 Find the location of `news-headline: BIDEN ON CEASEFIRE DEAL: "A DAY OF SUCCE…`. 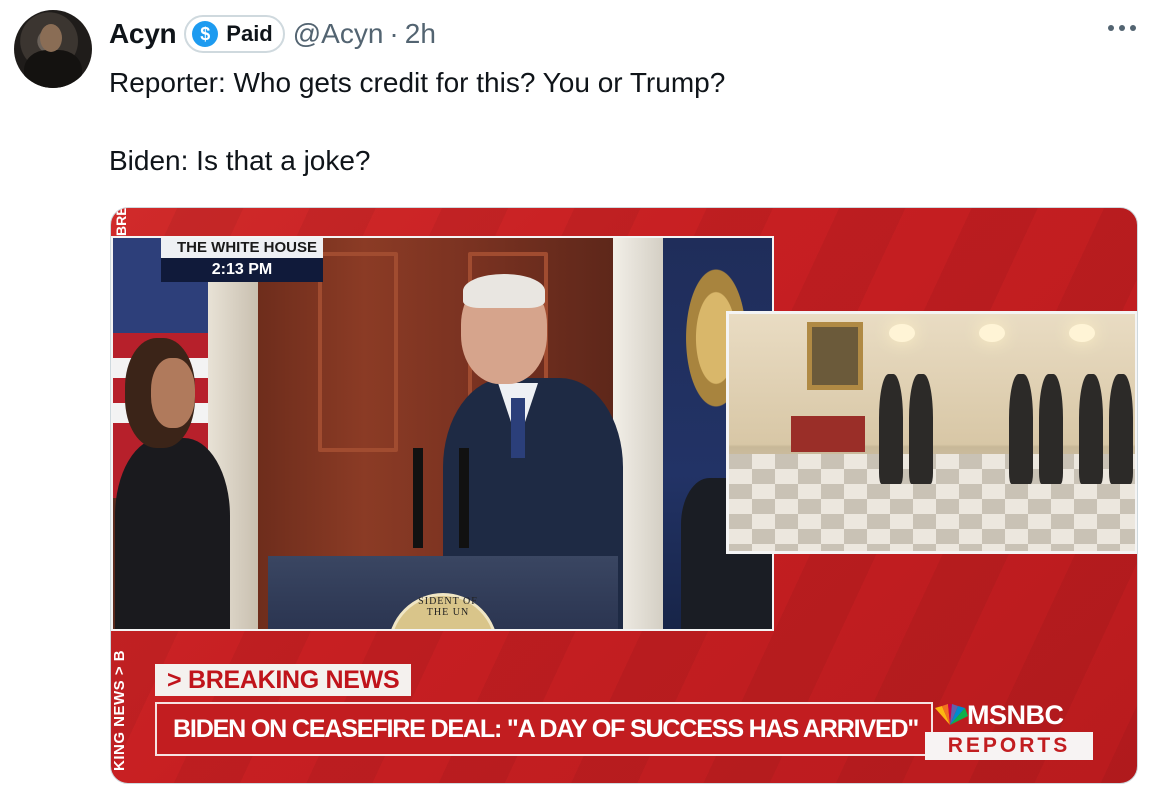

news-headline: BIDEN ON CEASEFIRE DEAL: "A DAY OF SUCCE… is located at coordinates (544, 729).